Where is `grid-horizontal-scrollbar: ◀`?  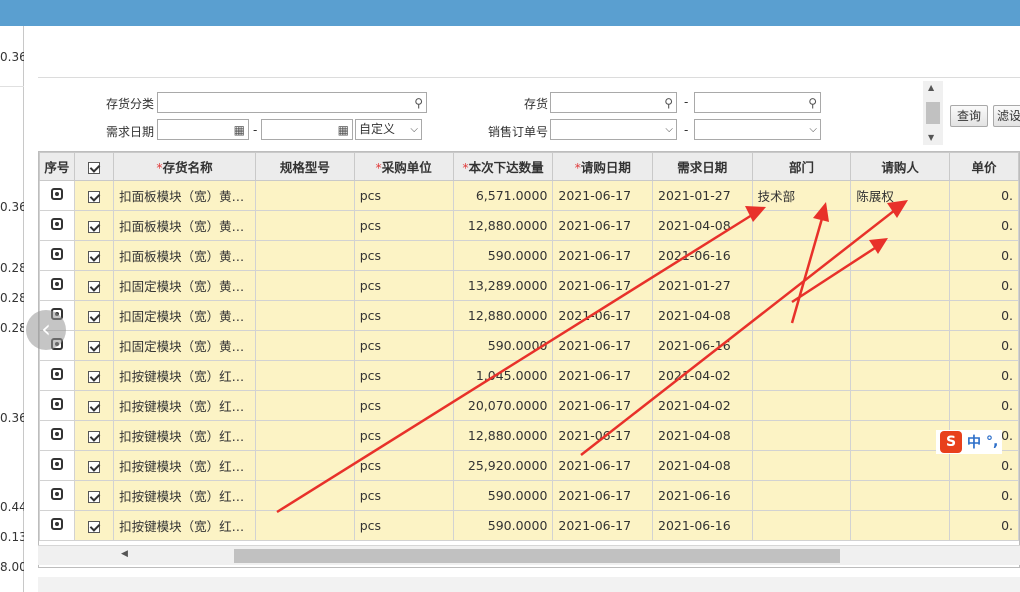
grid-horizontal-scrollbar: ◀ is located at coordinates (529, 555).